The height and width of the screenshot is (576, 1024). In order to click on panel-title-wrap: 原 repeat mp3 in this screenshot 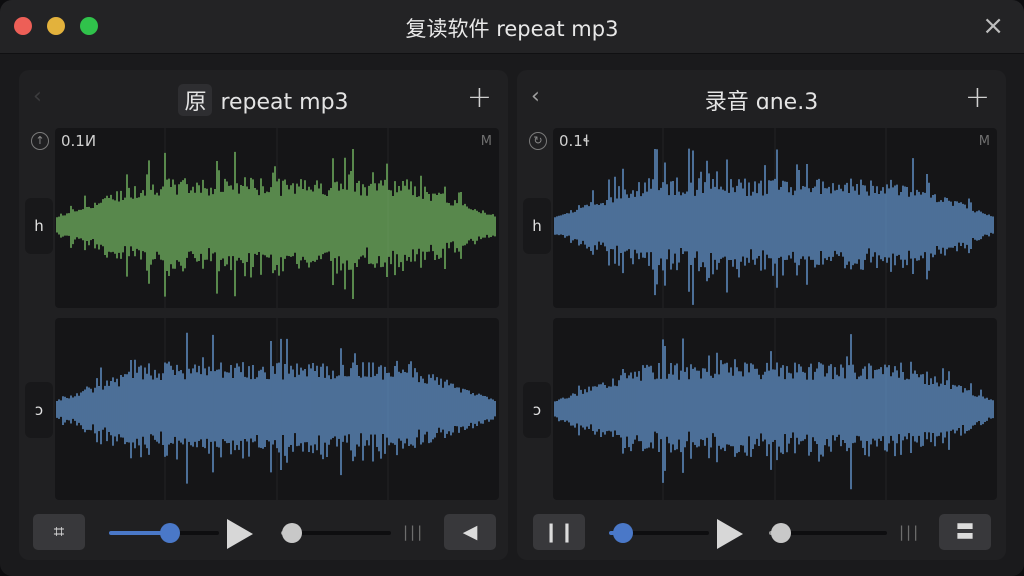, I will do `click(263, 100)`.